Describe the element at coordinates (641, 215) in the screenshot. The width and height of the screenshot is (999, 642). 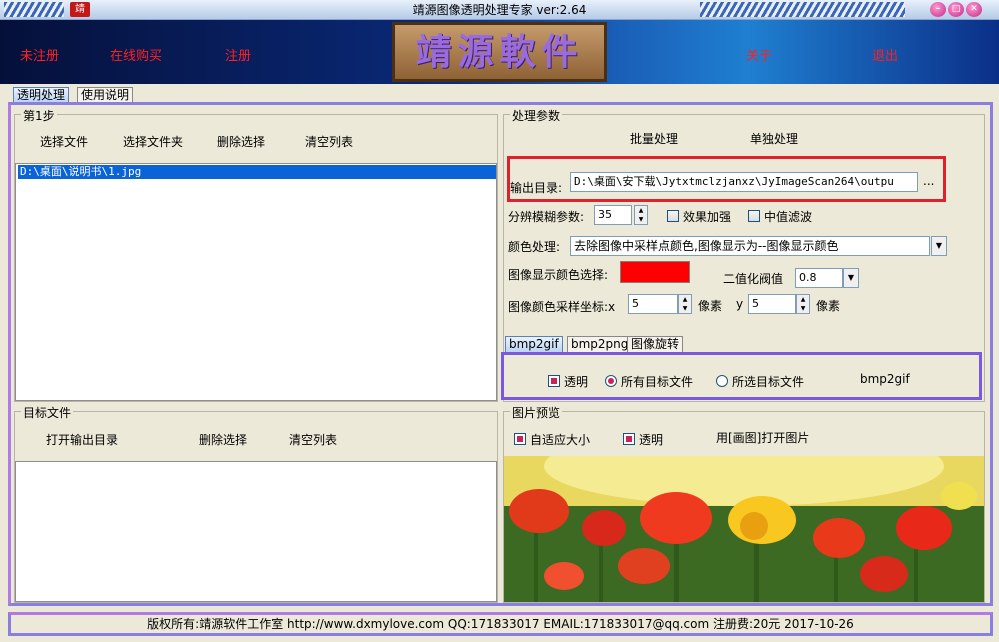
I see `blur-param-spinner: ▲ ▼` at that location.